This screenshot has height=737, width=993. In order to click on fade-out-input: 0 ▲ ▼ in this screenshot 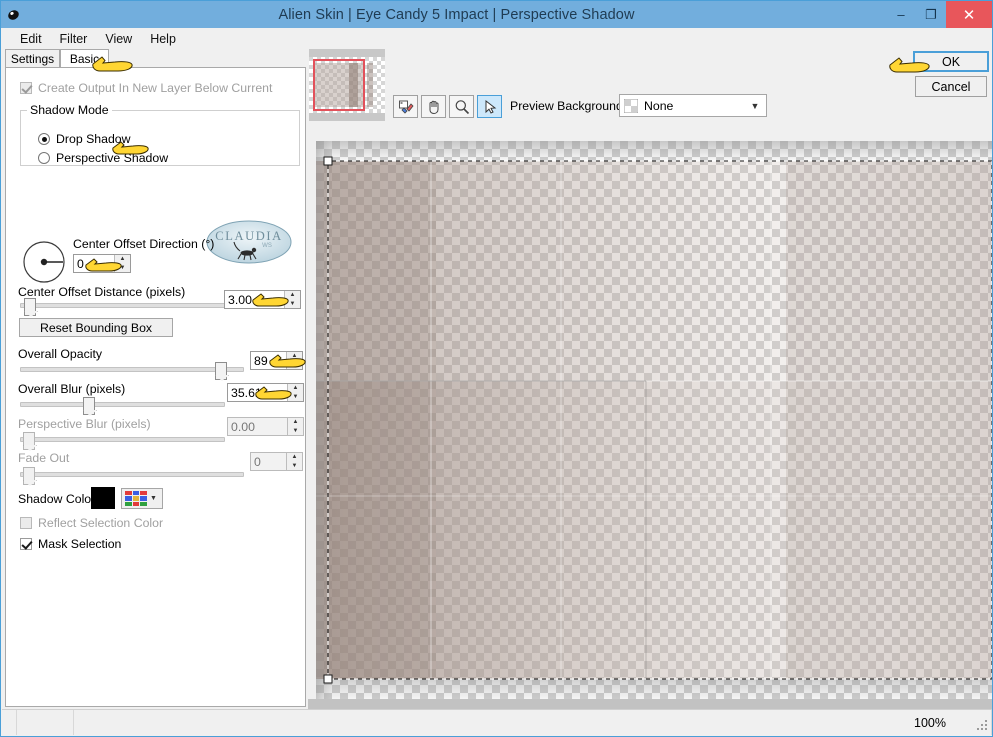, I will do `click(276, 461)`.